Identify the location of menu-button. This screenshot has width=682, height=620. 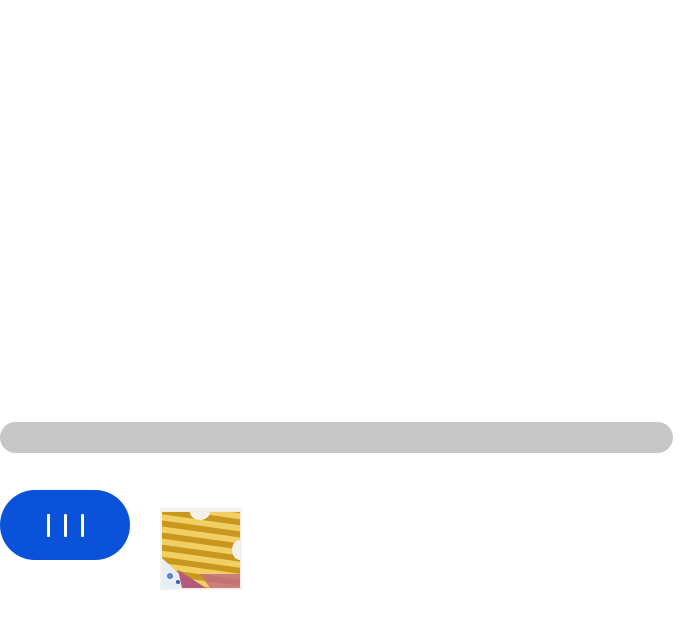
(65, 525).